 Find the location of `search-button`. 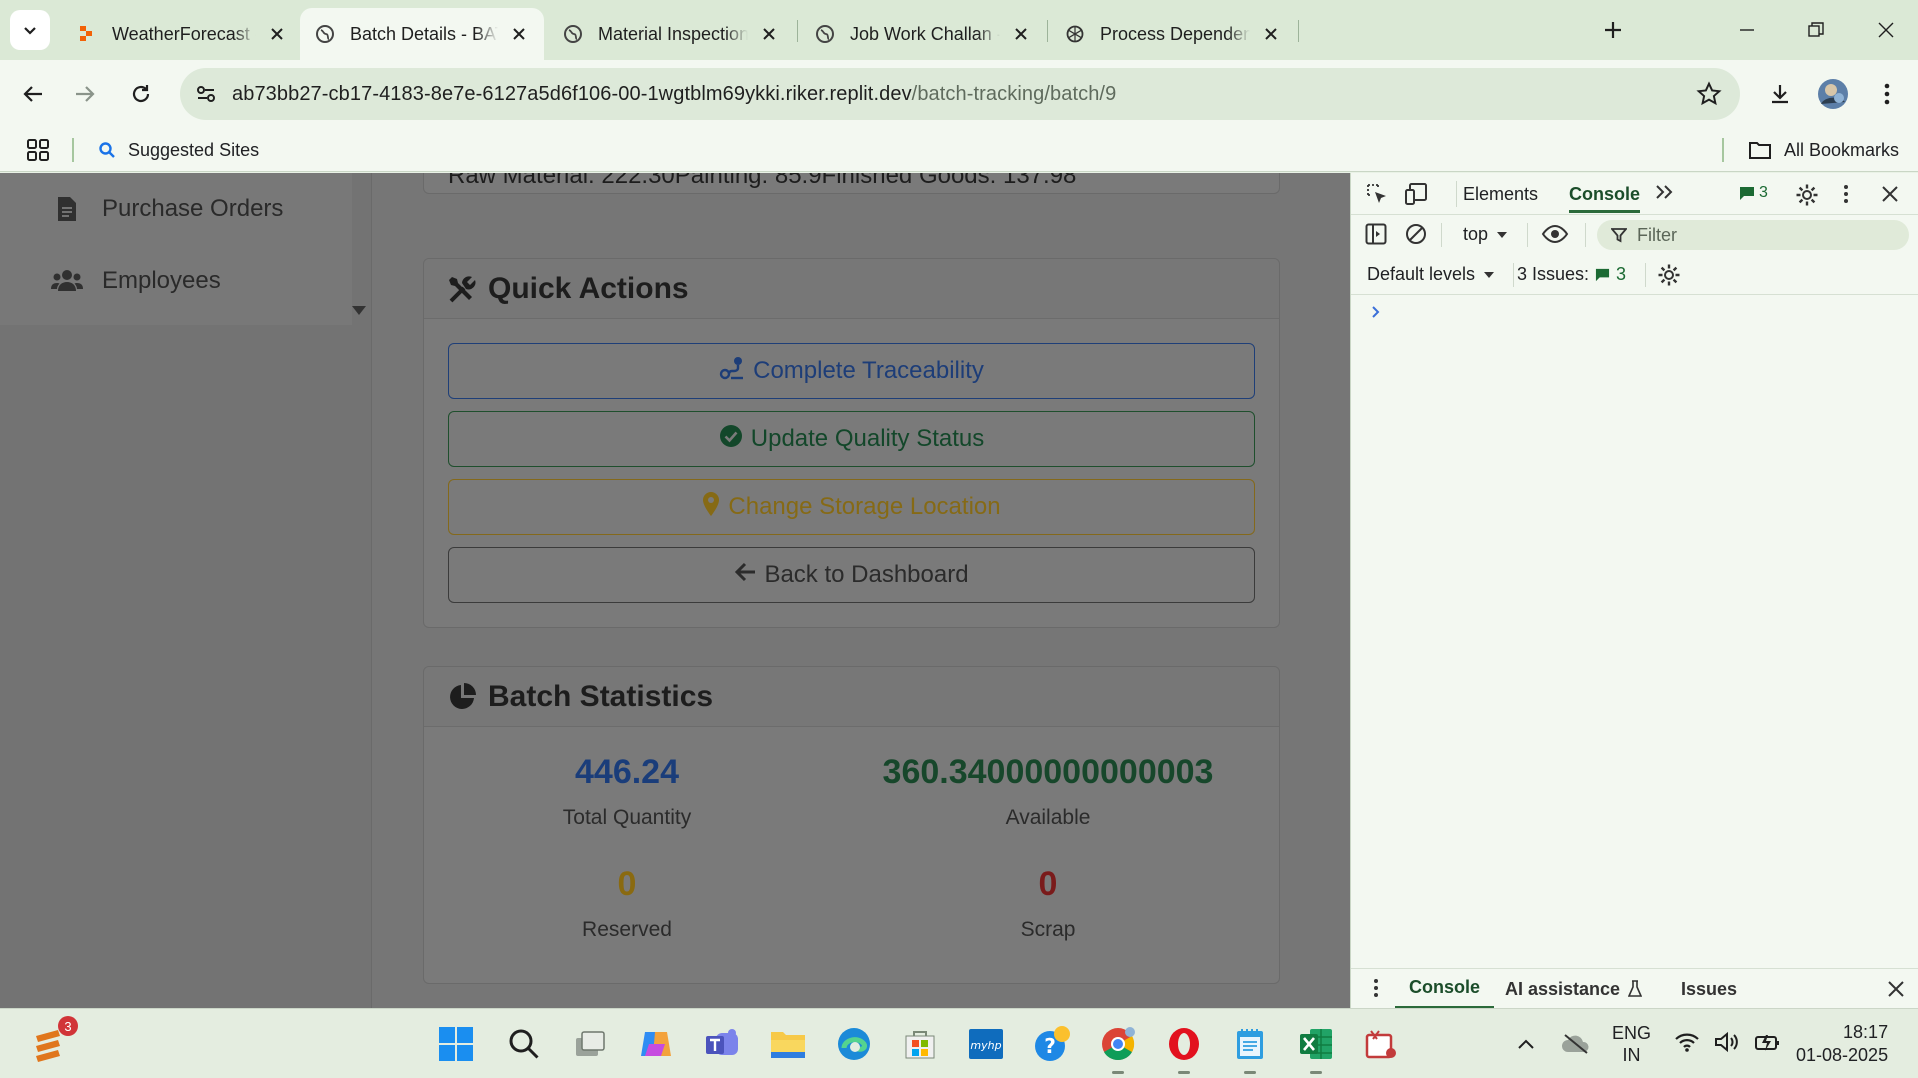

search-button is located at coordinates (524, 1044).